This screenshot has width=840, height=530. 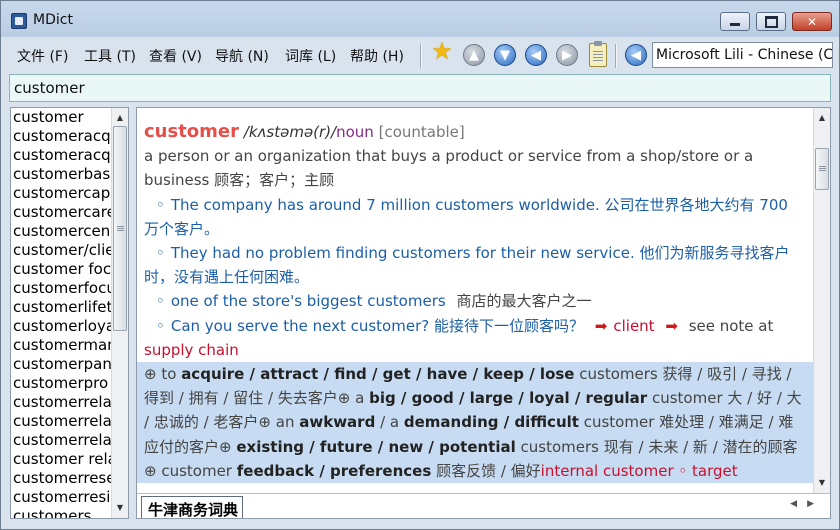 What do you see at coordinates (508, 325) in the screenshot?
I see `example-cn: 能接待下一位顾客吗？` at bounding box center [508, 325].